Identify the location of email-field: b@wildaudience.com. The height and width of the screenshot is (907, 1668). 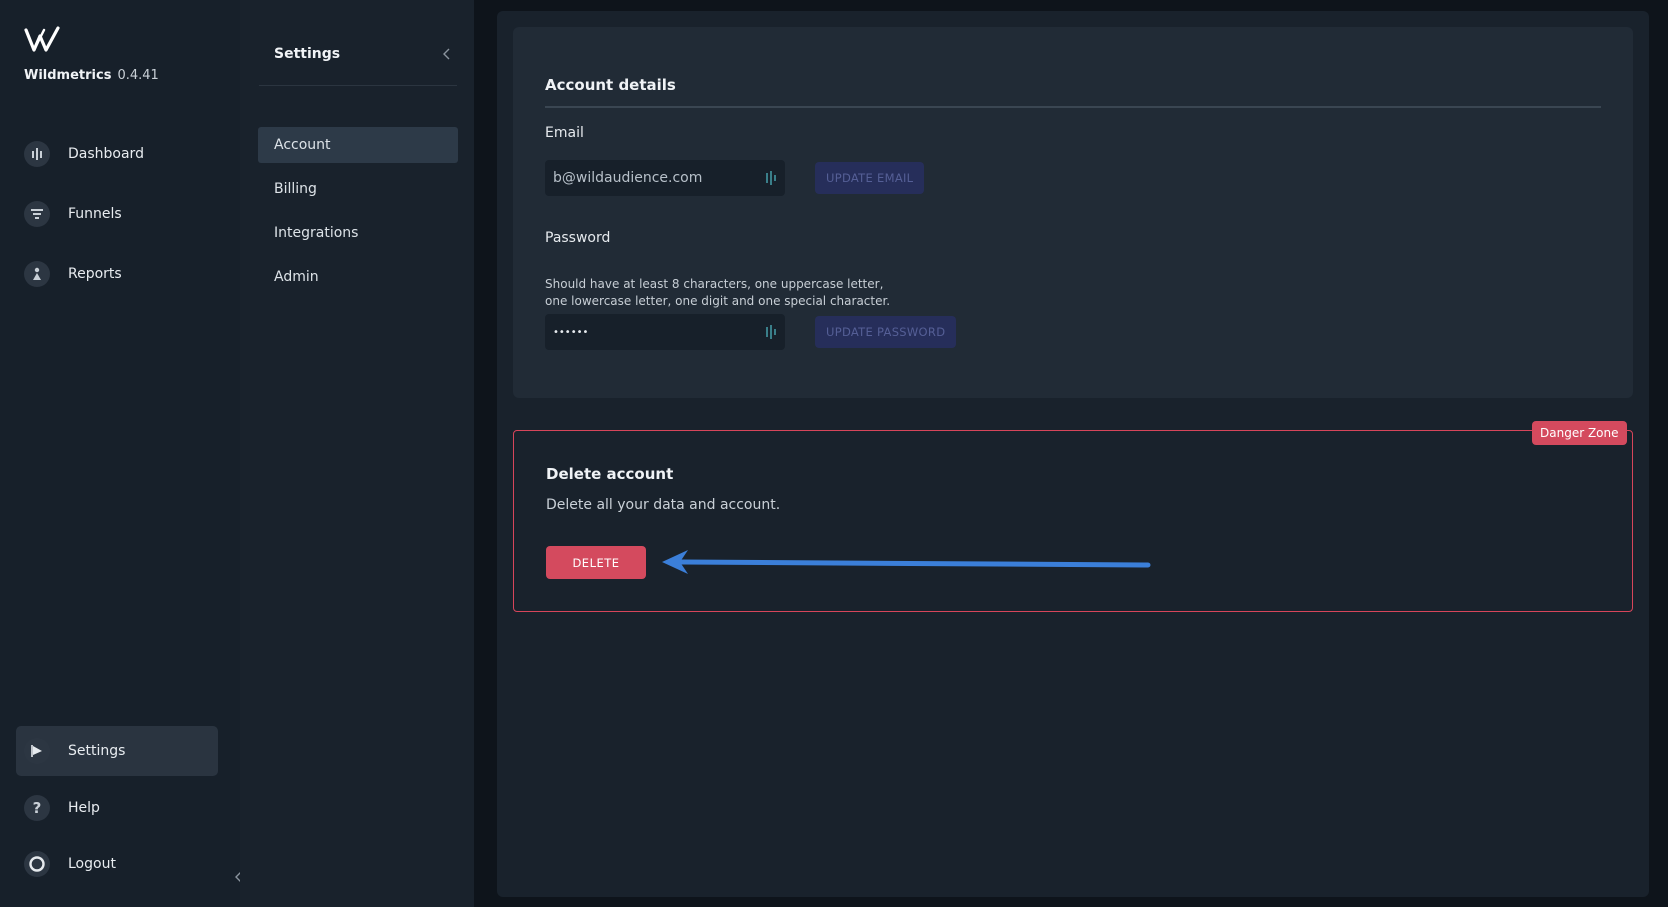
(665, 178).